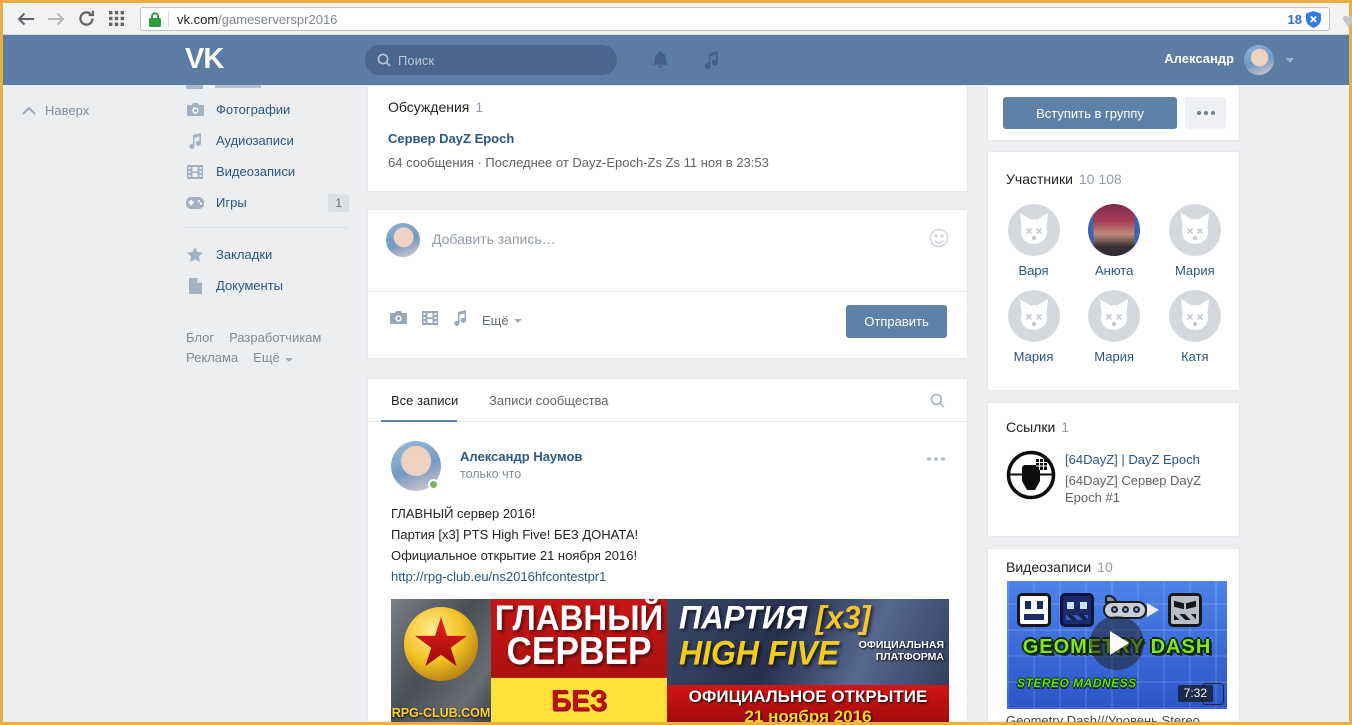 This screenshot has height=725, width=1352. Describe the element at coordinates (29, 110) in the screenshot. I see `chevron-up-icon` at that location.